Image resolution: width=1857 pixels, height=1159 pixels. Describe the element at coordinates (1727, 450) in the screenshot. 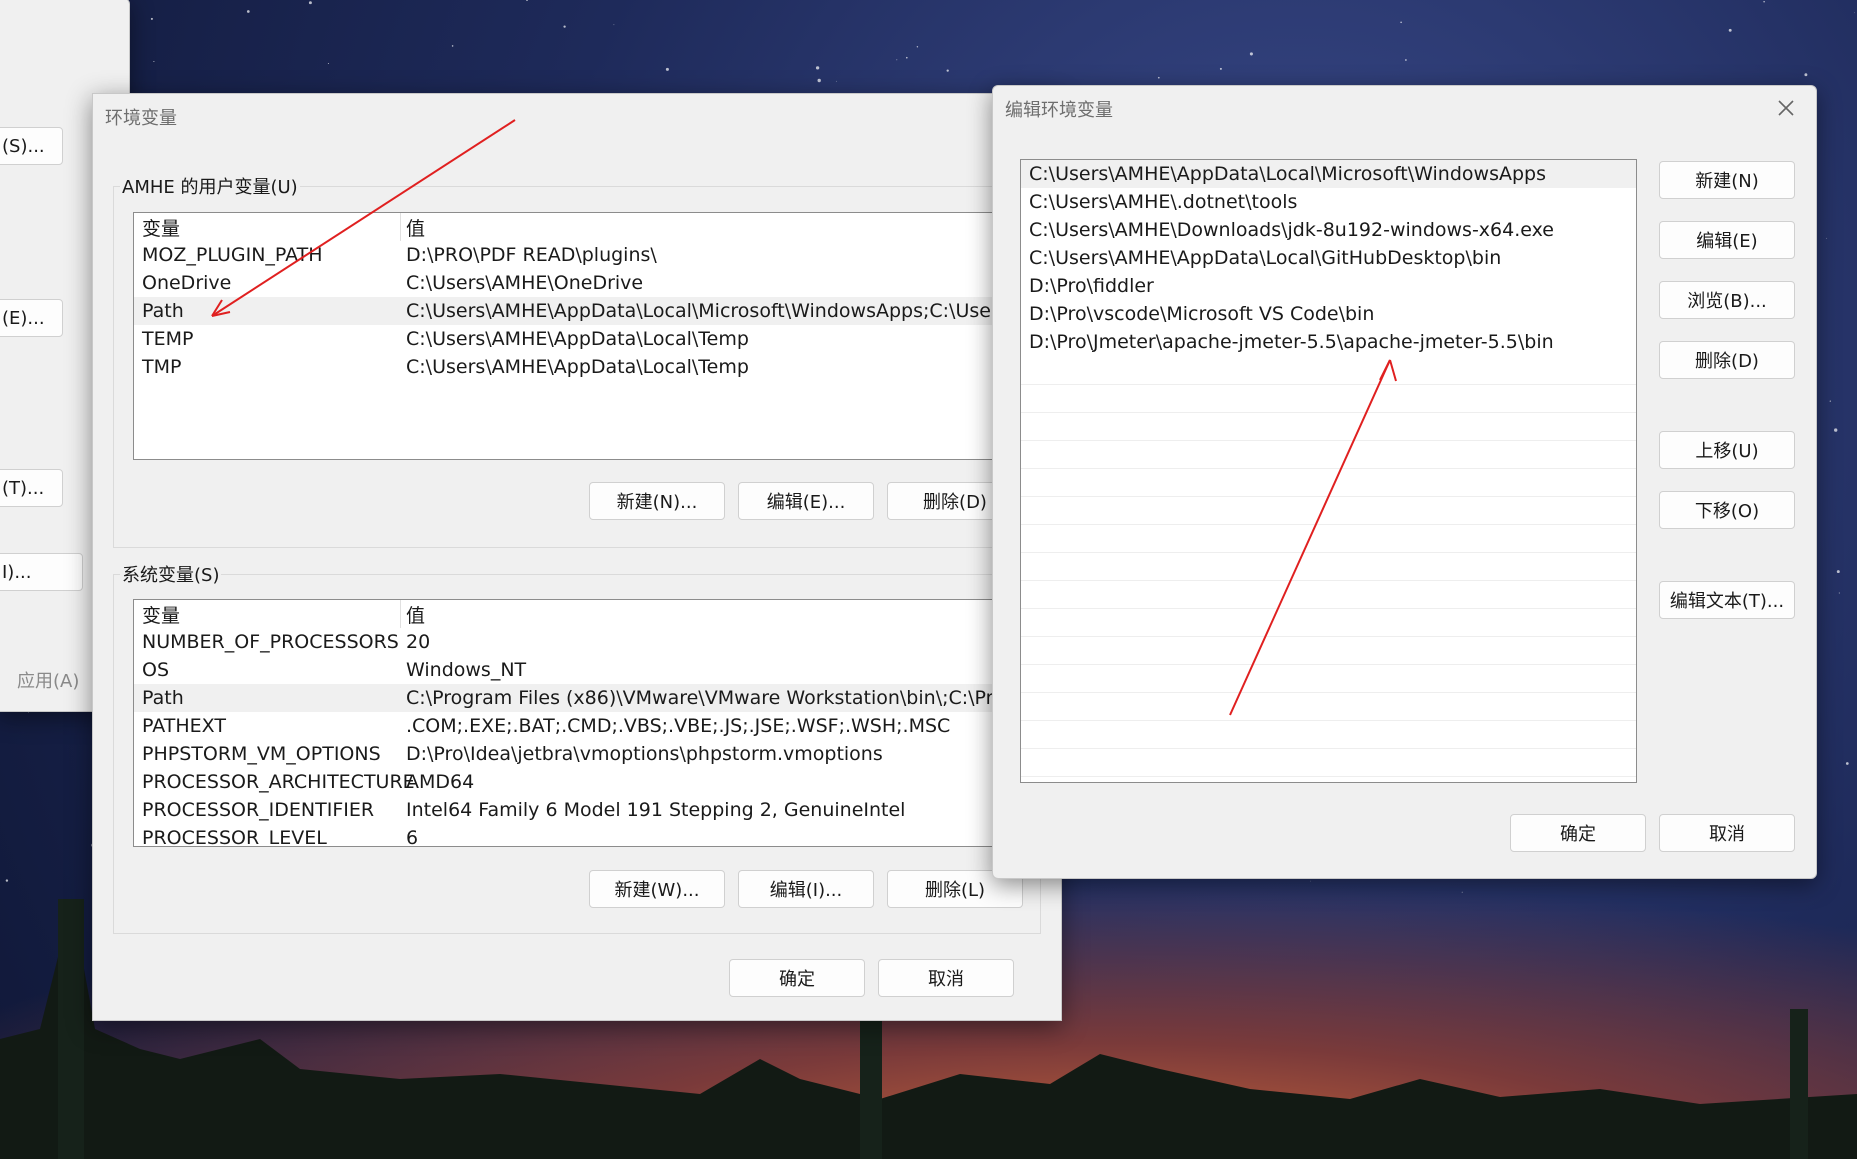

I see `move-up-button: 上移(U)` at that location.